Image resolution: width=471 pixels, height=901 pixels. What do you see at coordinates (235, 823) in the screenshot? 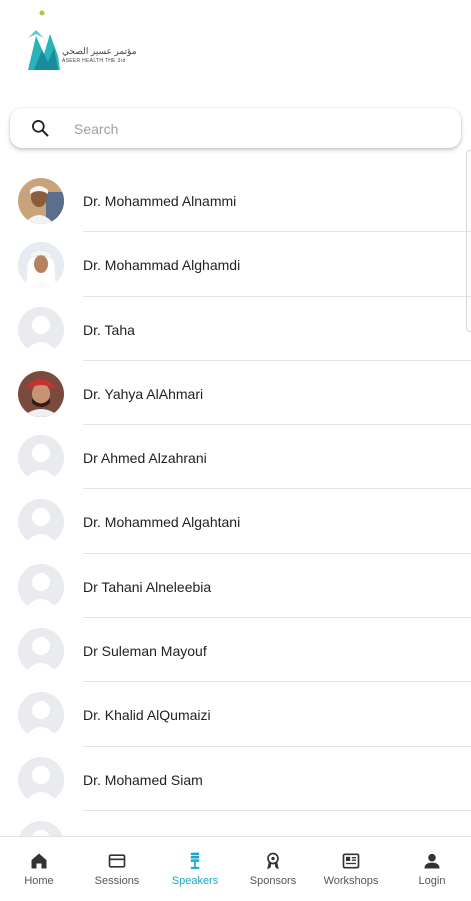
I see `speaker-row` at bounding box center [235, 823].